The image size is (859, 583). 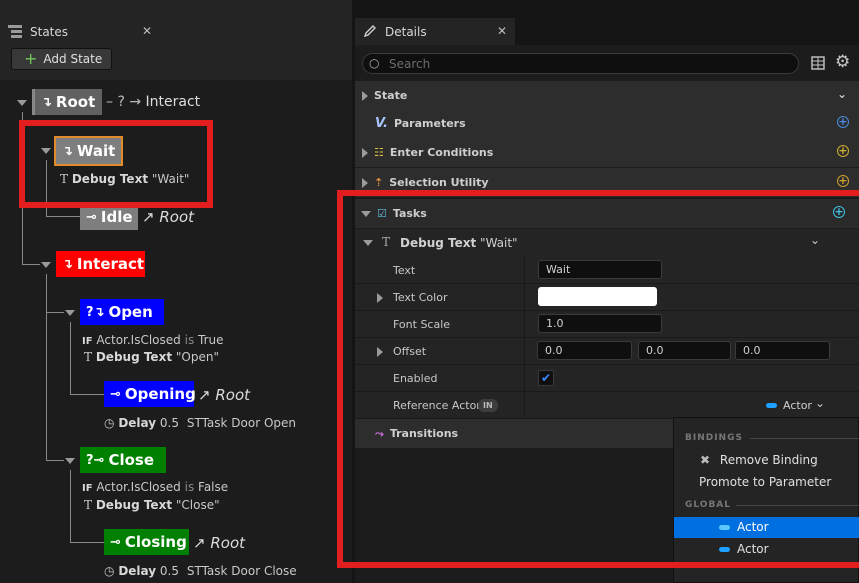 I want to click on open-condition-subject: Actor.IsClosed, so click(x=138, y=340).